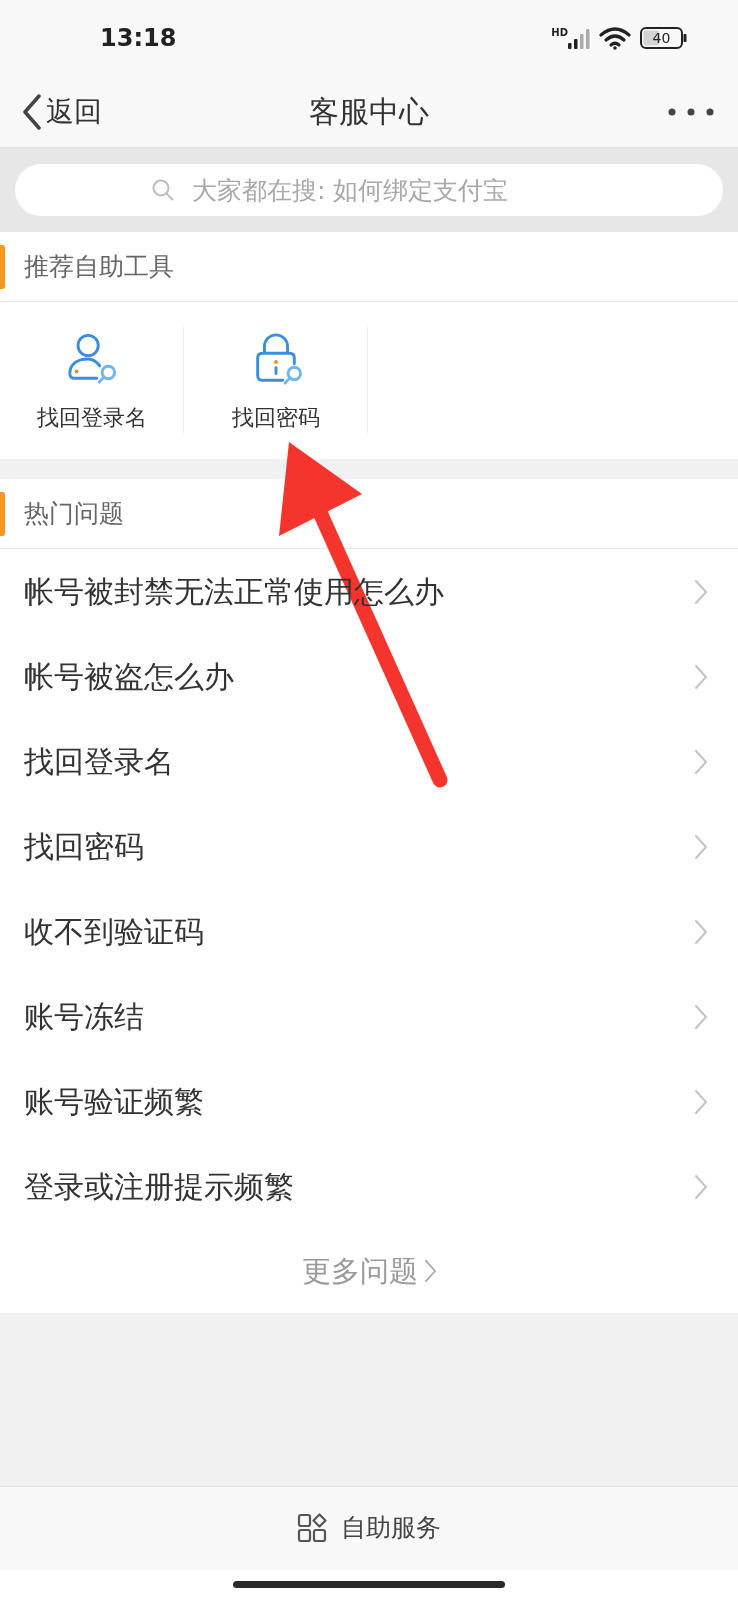  What do you see at coordinates (369, 1186) in the screenshot?
I see `question-item: 登录或注册提示频繁` at bounding box center [369, 1186].